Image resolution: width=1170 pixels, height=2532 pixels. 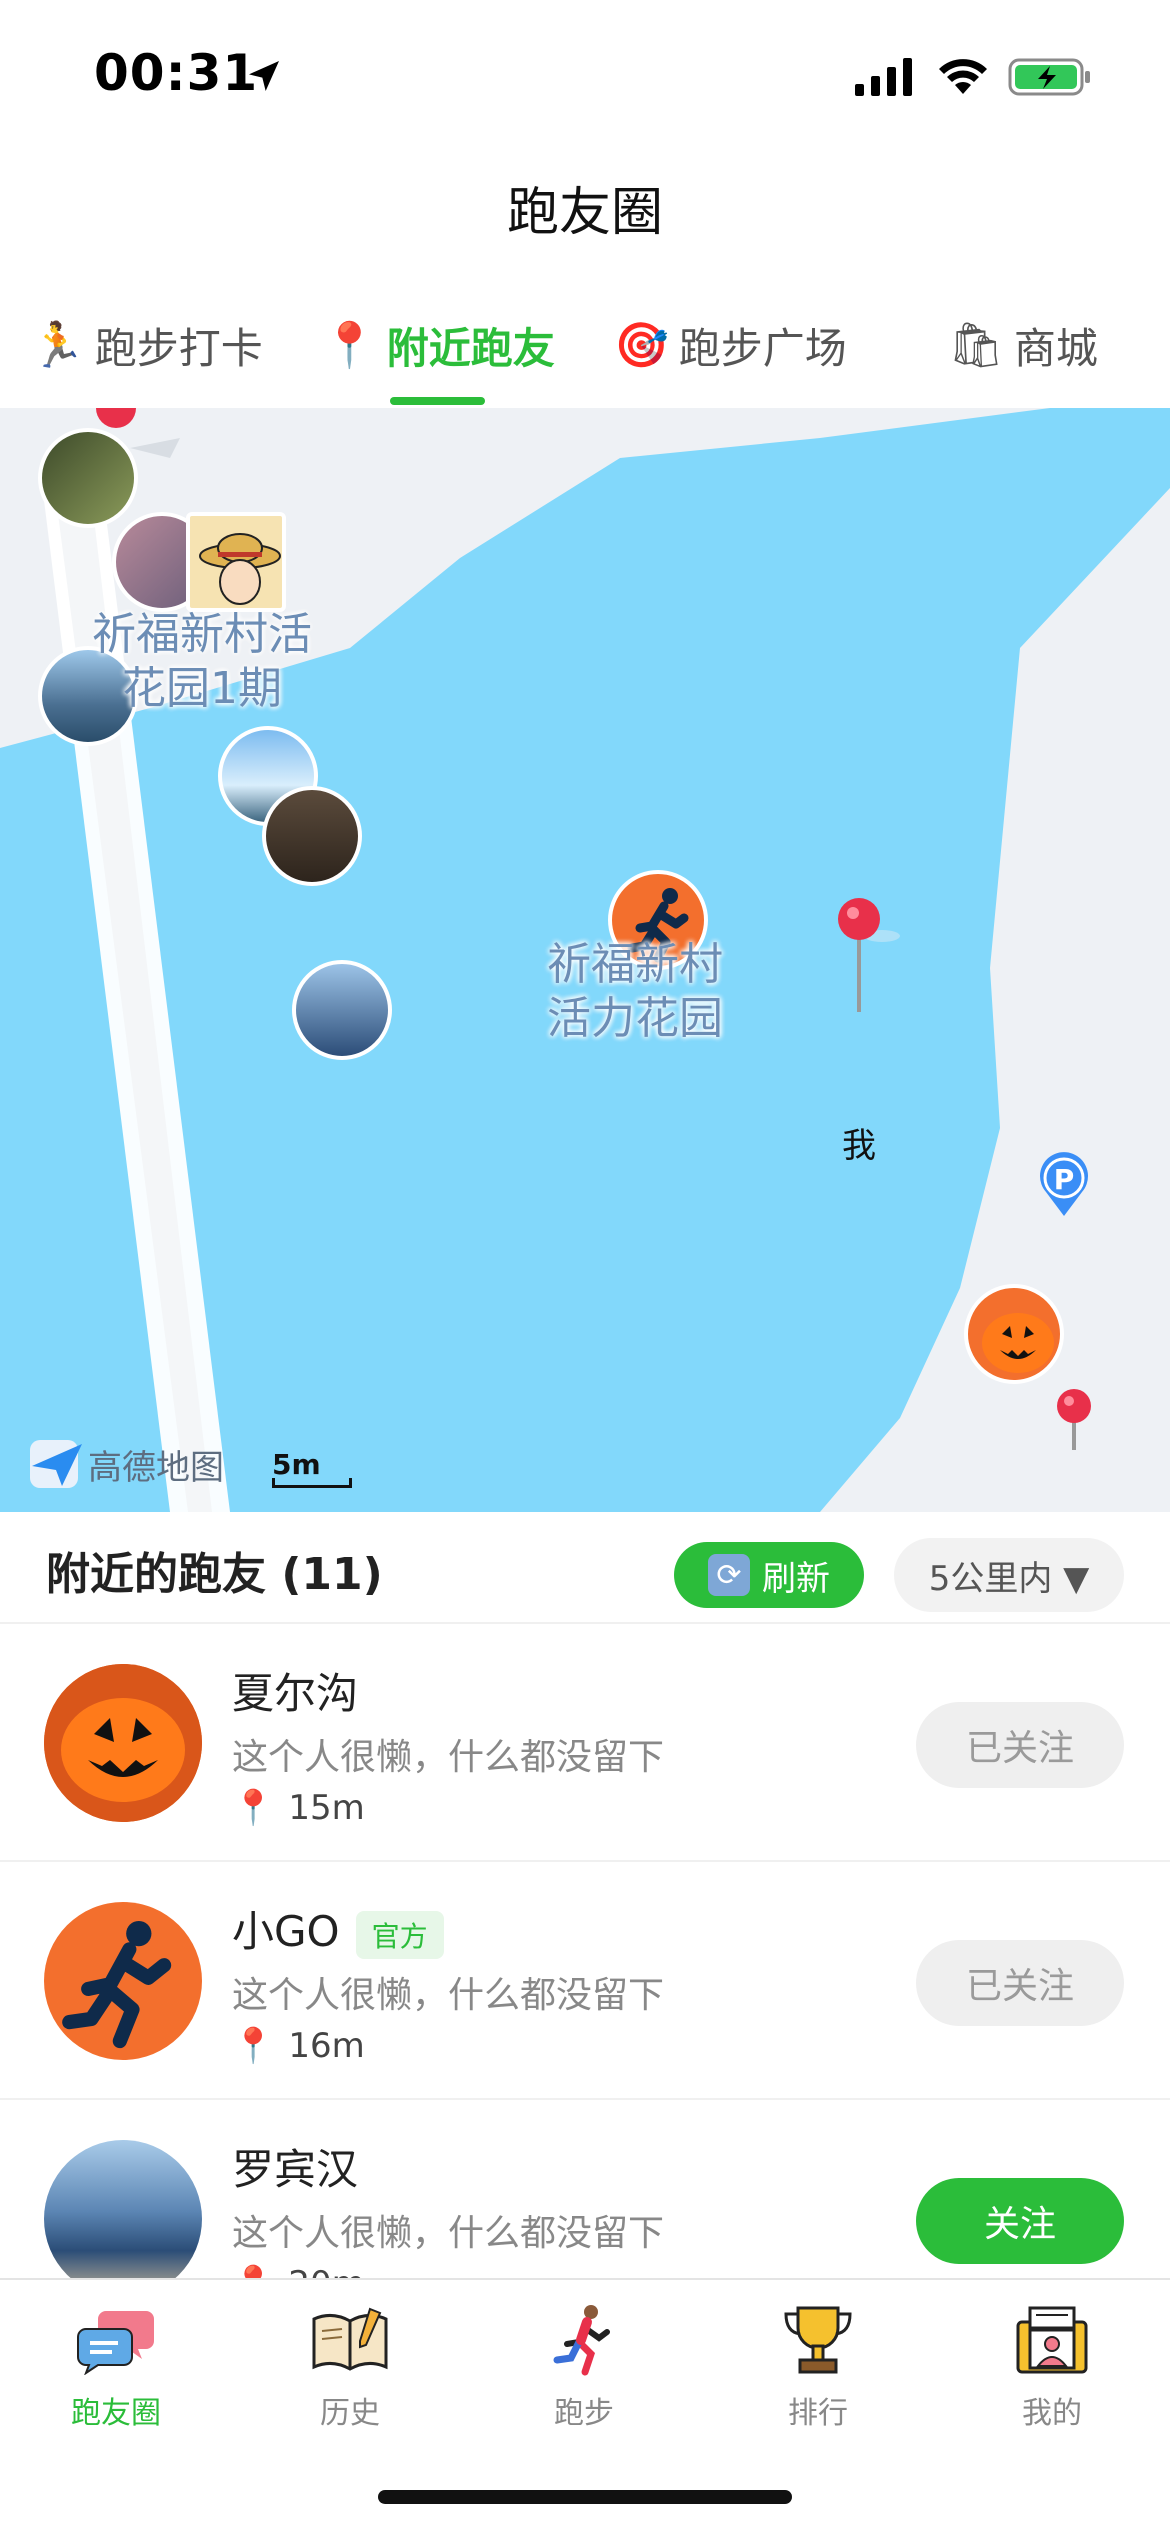 What do you see at coordinates (350, 2340) in the screenshot?
I see `book-icon` at bounding box center [350, 2340].